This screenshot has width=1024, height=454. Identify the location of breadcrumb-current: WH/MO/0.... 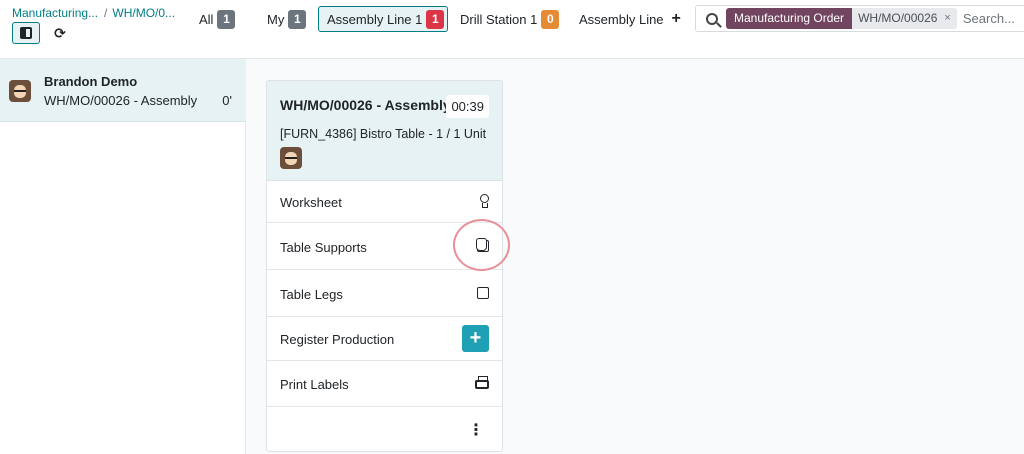
(143, 13).